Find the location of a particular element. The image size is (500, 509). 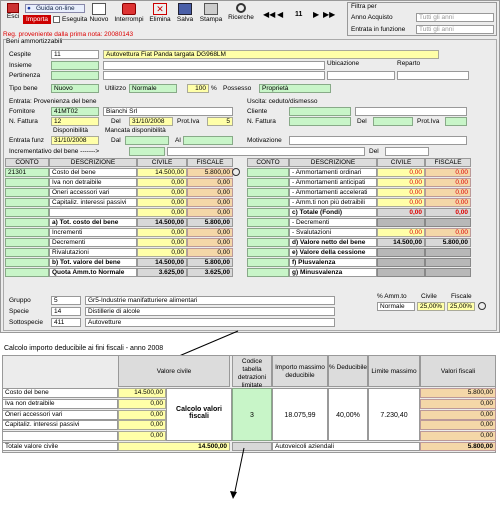

nfattura-uscita is located at coordinates (320, 121).